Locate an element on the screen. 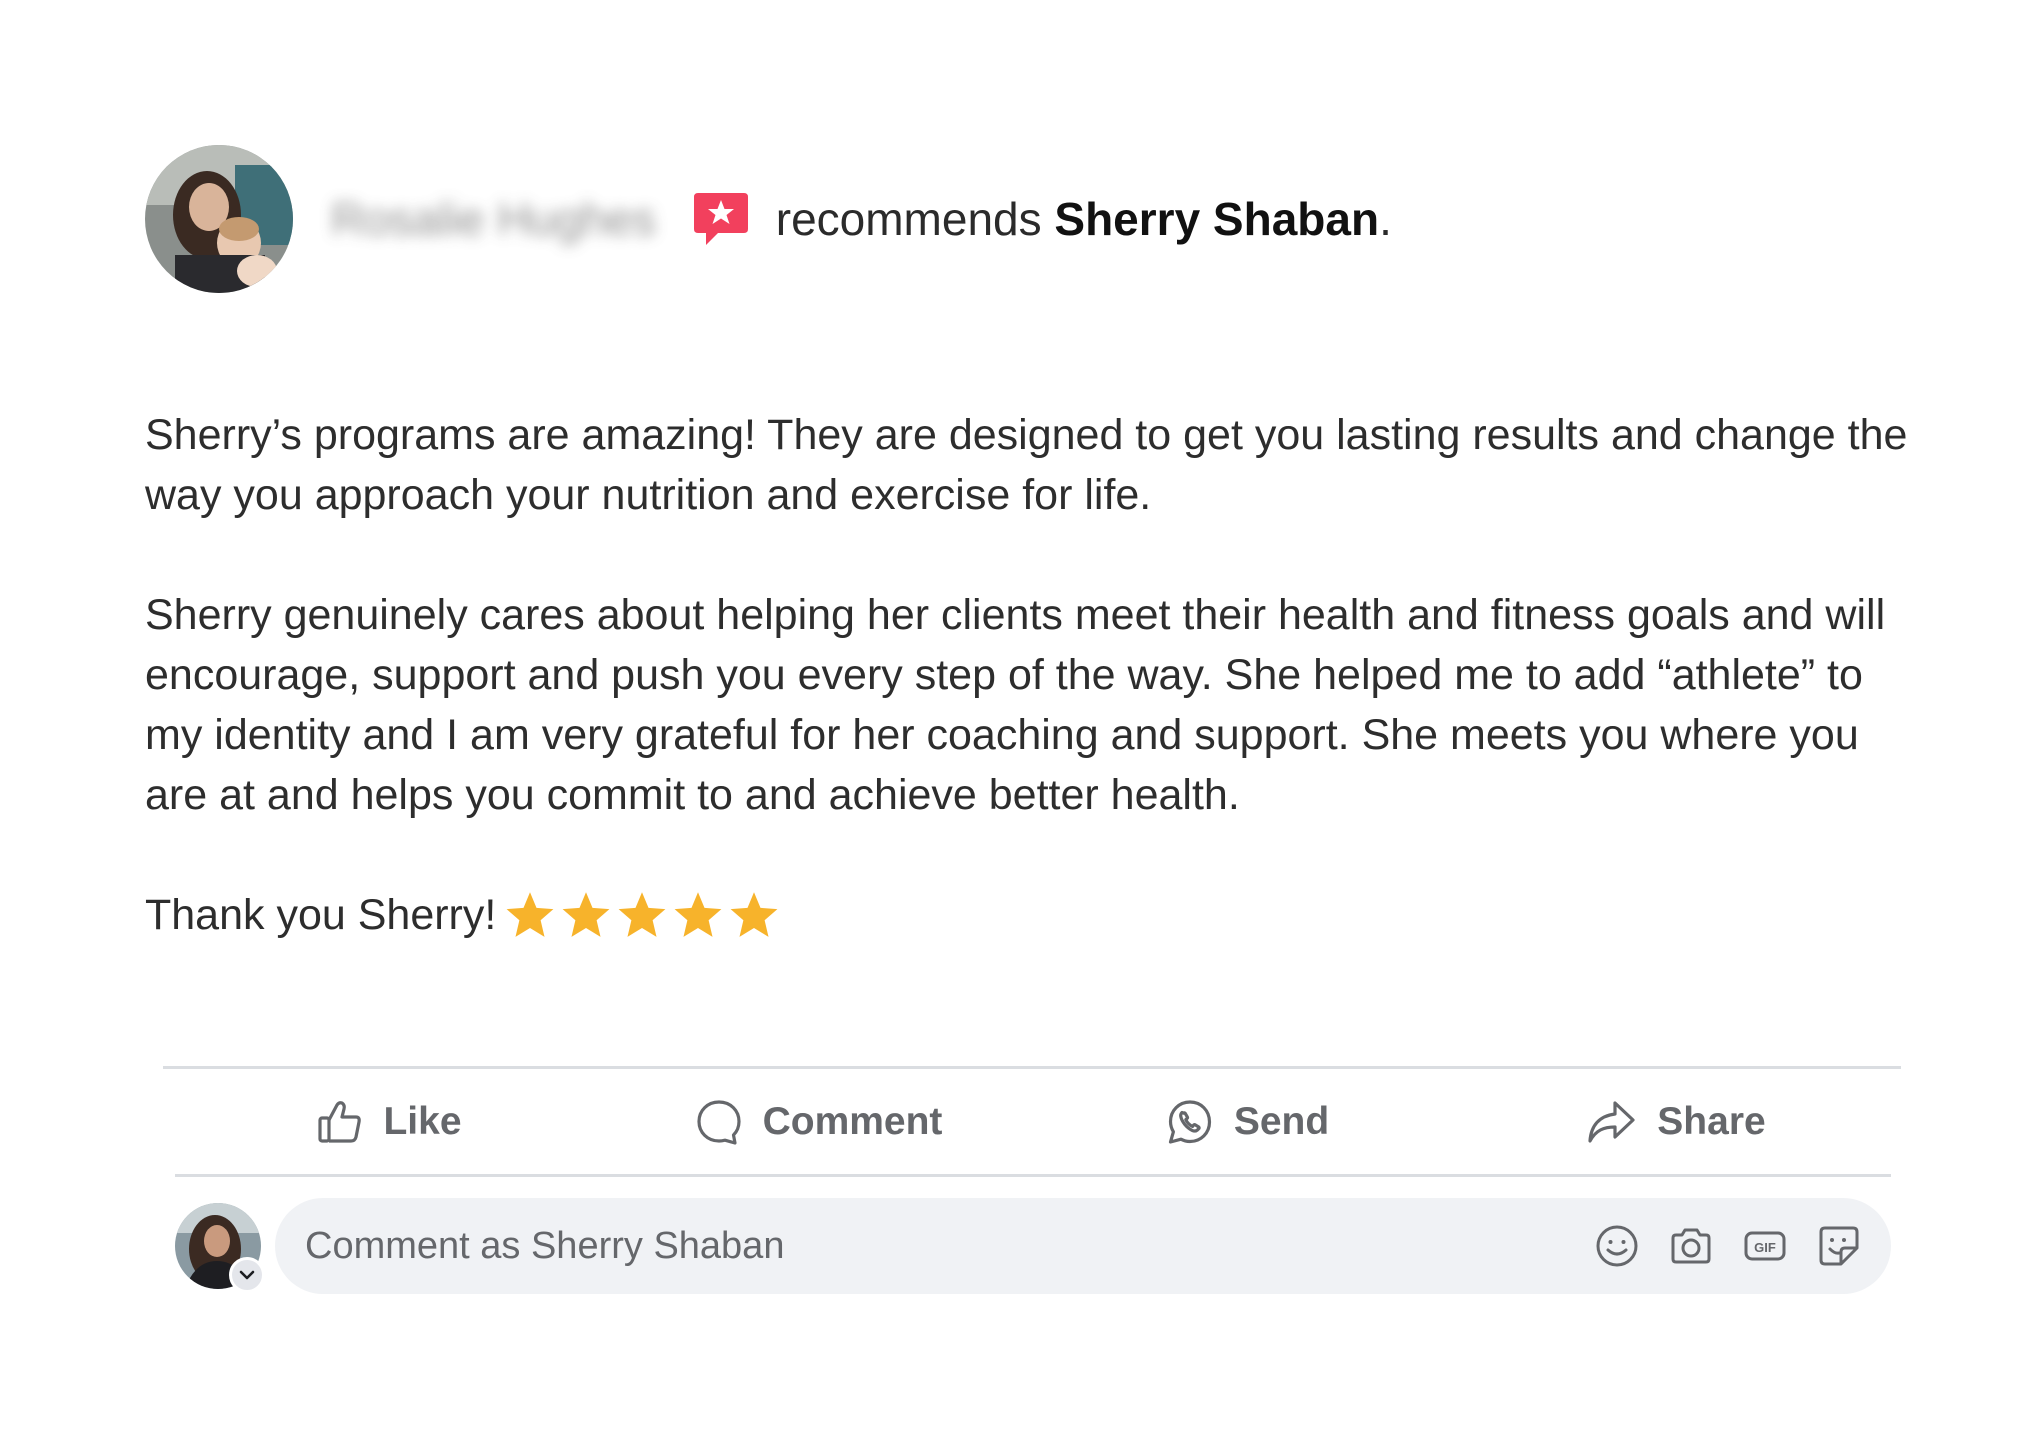 The image size is (2036, 1440). svg-text: GIF is located at coordinates (1765, 1247).